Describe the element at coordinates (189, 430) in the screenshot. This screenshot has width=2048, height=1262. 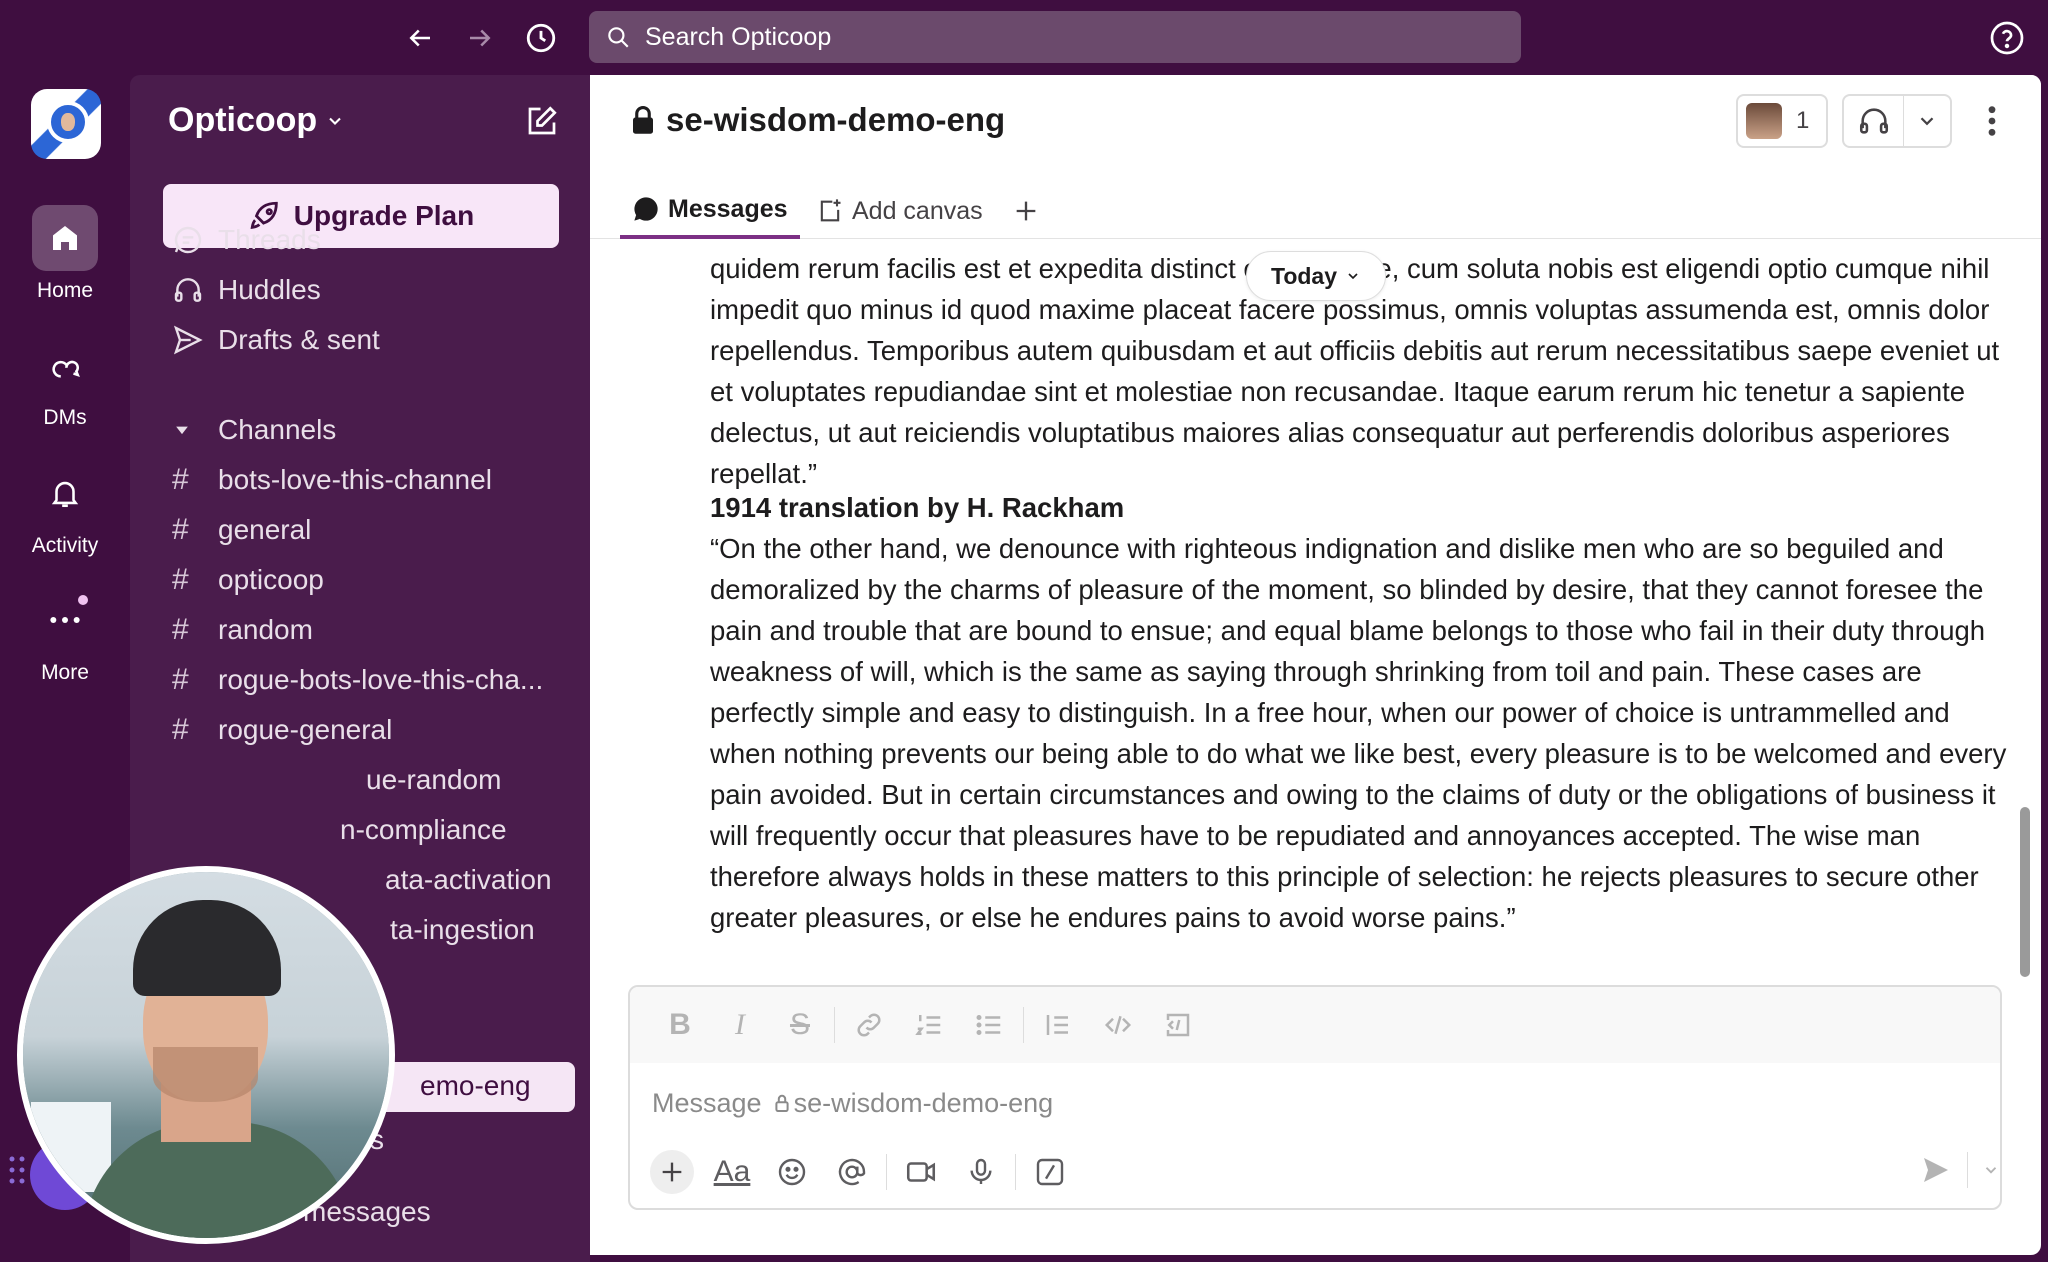
I see `caret-down-icon` at that location.